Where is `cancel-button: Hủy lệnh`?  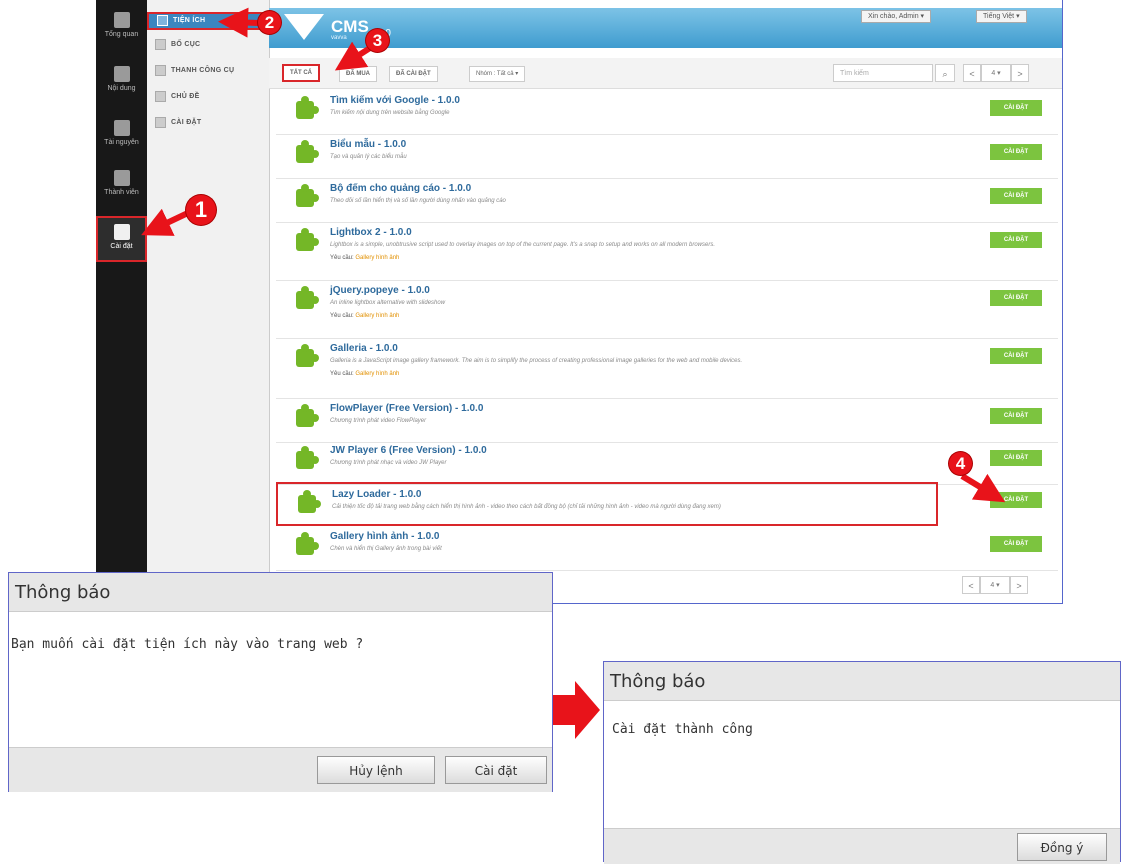 cancel-button: Hủy lệnh is located at coordinates (376, 770).